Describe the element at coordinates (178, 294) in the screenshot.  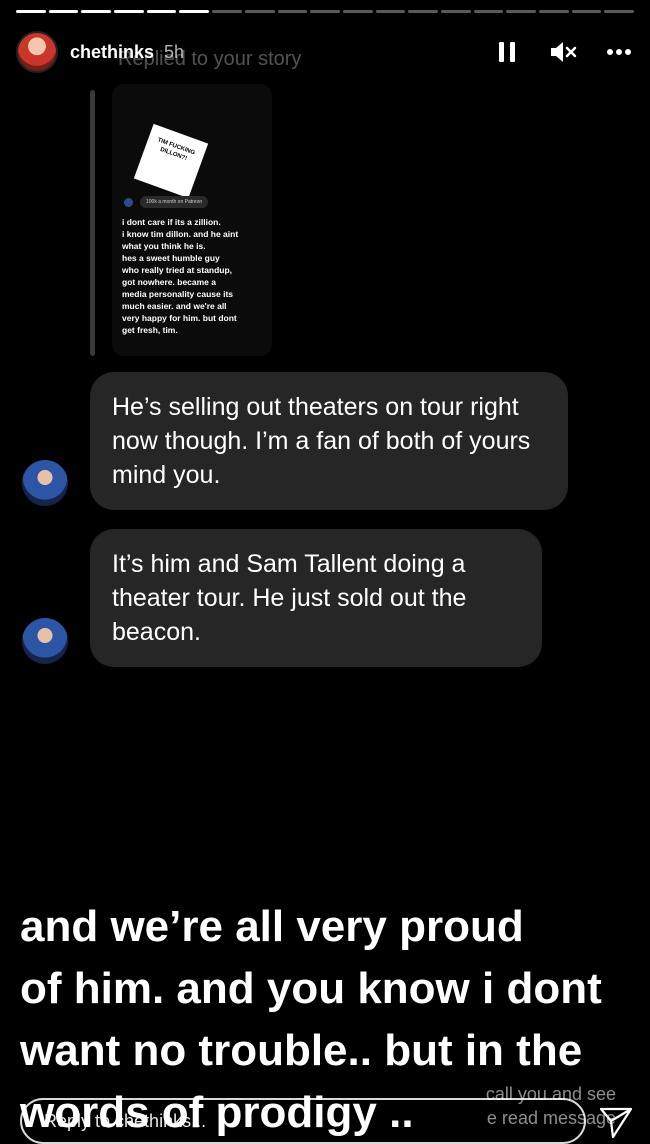
I see `quoted-story-line: media personality cause its` at that location.